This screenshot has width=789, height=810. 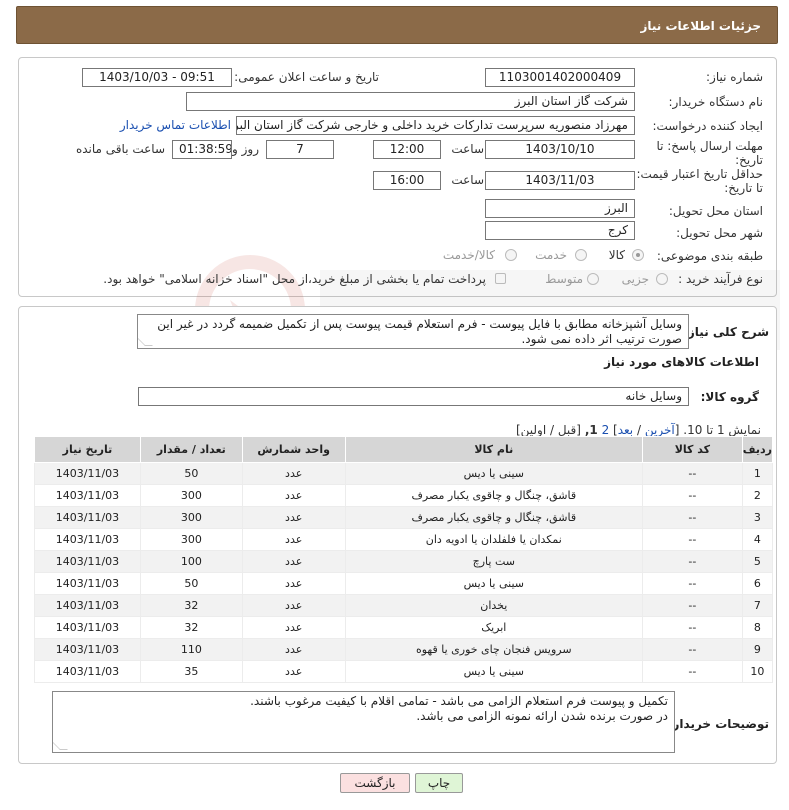 I want to click on deadline-days-field: 7, so click(x=300, y=149).